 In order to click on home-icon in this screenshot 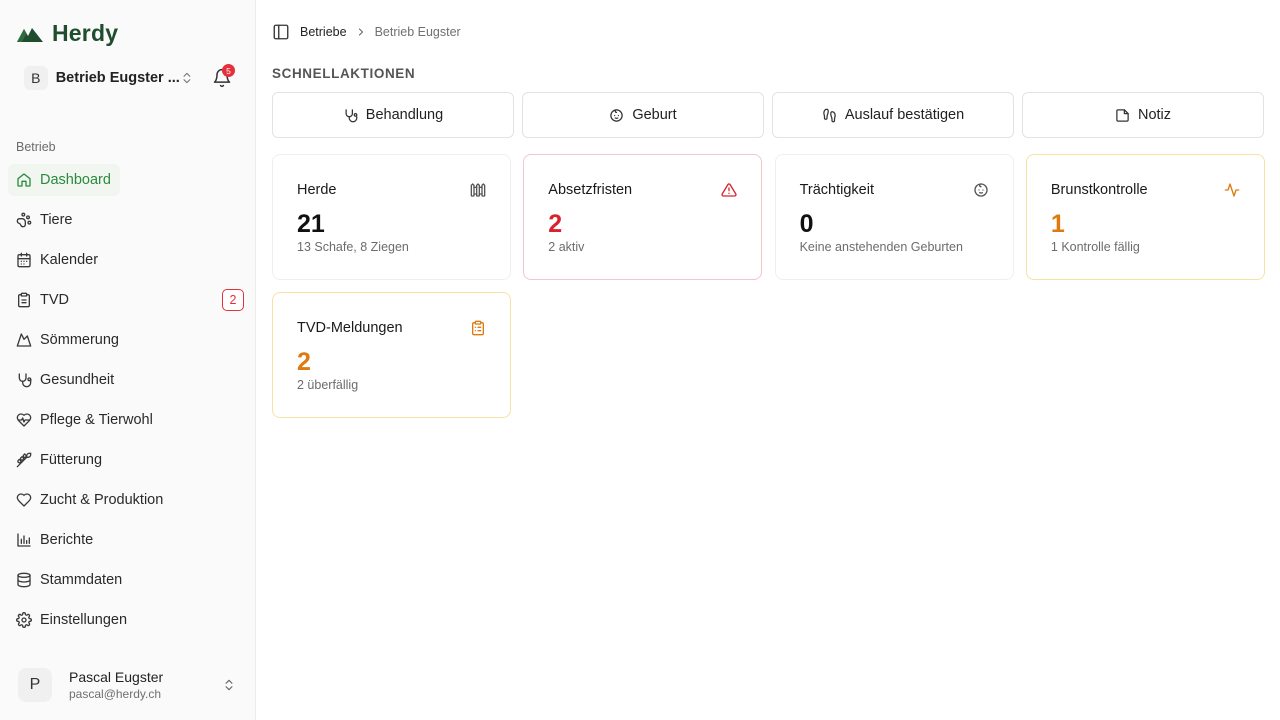, I will do `click(24, 180)`.